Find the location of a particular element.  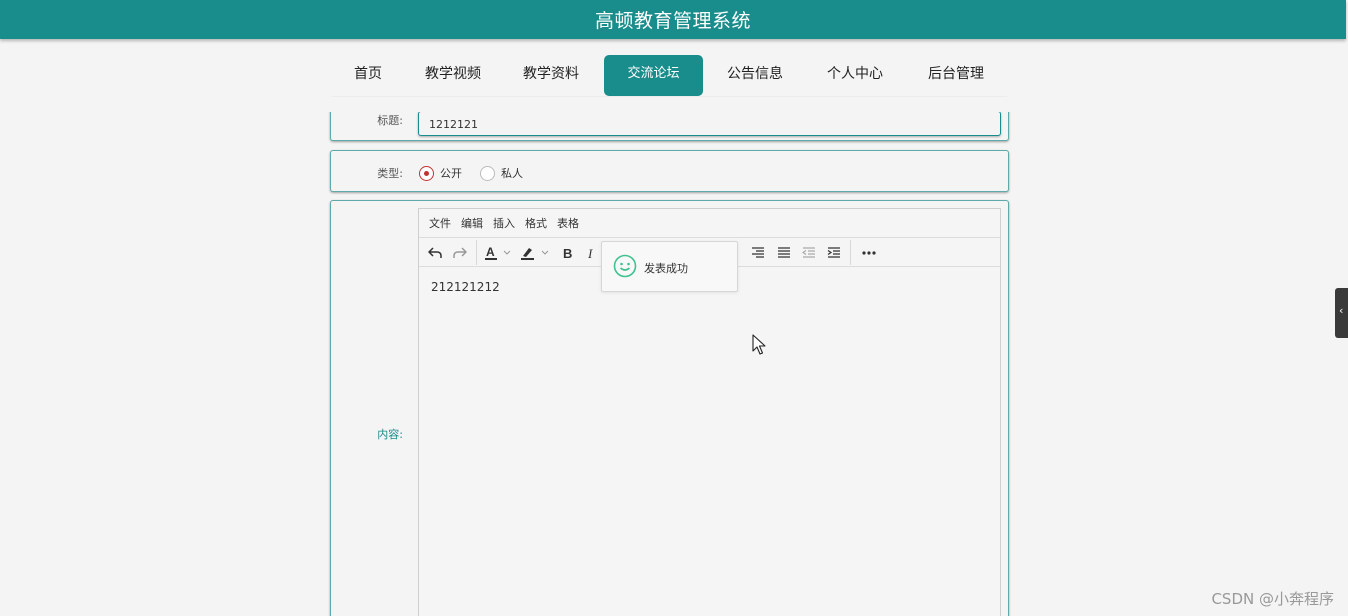

redo-icon is located at coordinates (460, 252).